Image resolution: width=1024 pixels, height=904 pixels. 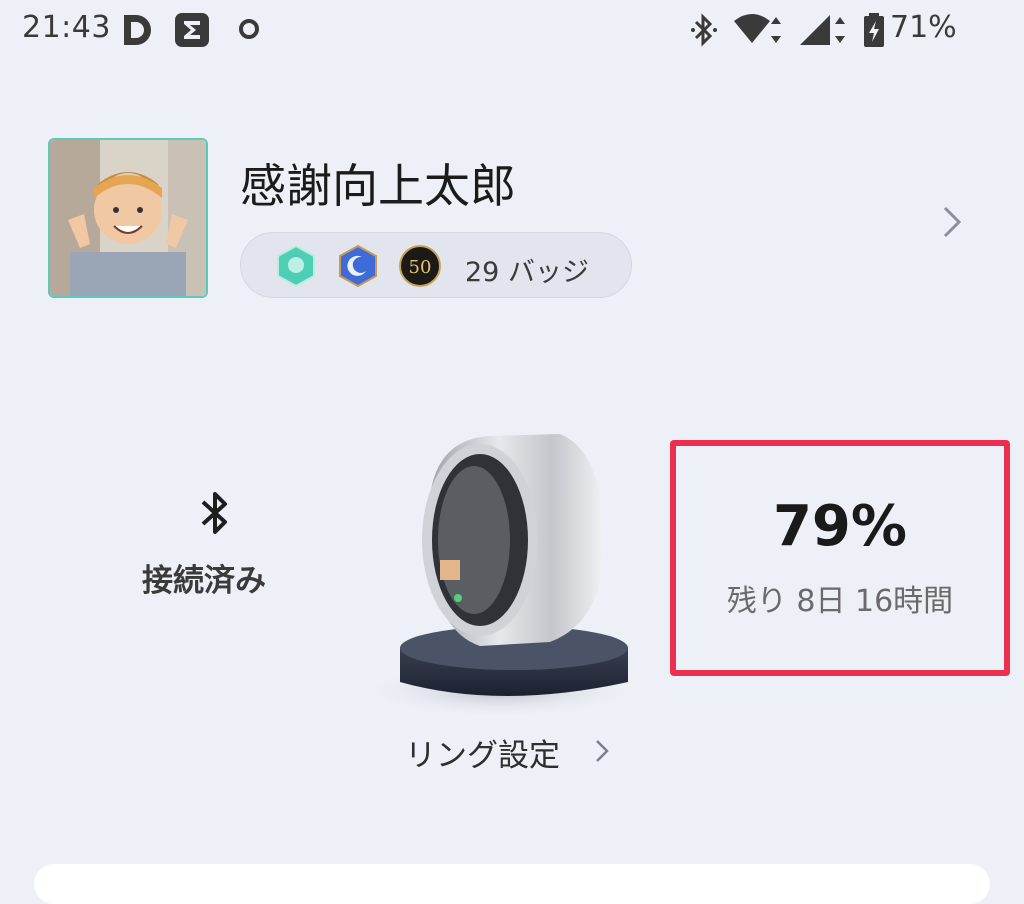 I want to click on bottom-card, so click(x=512, y=884).